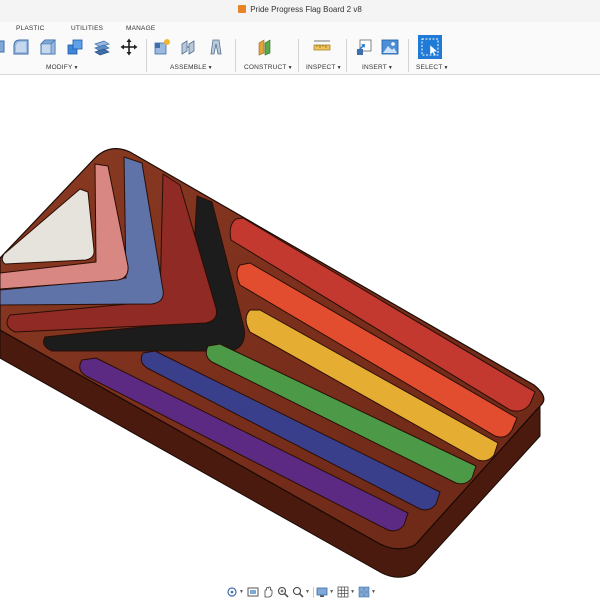 The image size is (600, 600). I want to click on viewports-icon: ▼, so click(367, 592).